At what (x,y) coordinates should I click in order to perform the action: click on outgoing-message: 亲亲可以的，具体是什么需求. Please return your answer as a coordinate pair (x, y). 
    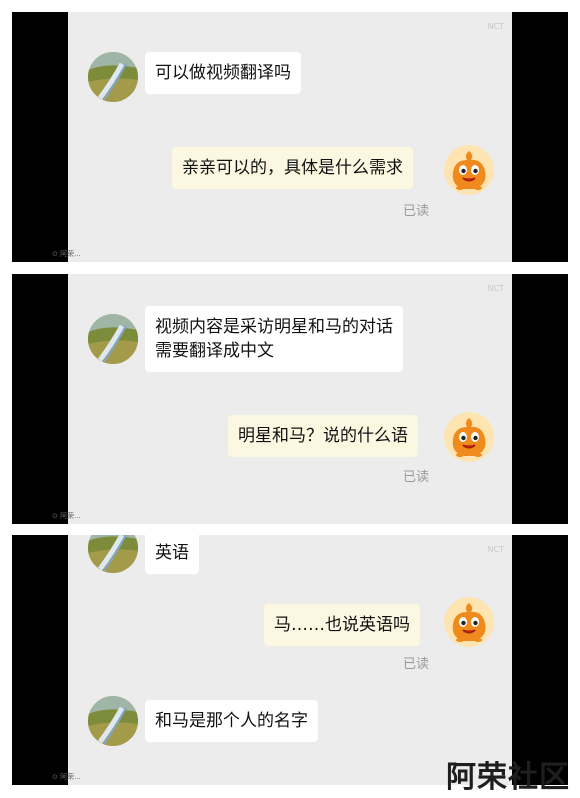
    Looking at the image, I should click on (292, 168).